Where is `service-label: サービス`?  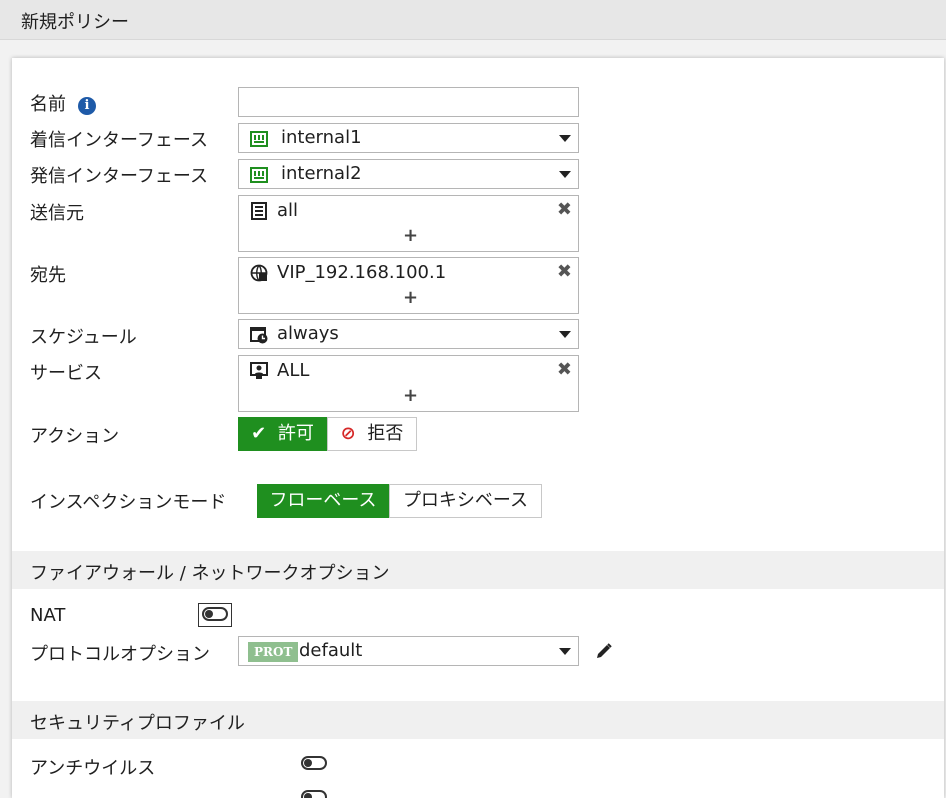 service-label: サービス is located at coordinates (66, 373).